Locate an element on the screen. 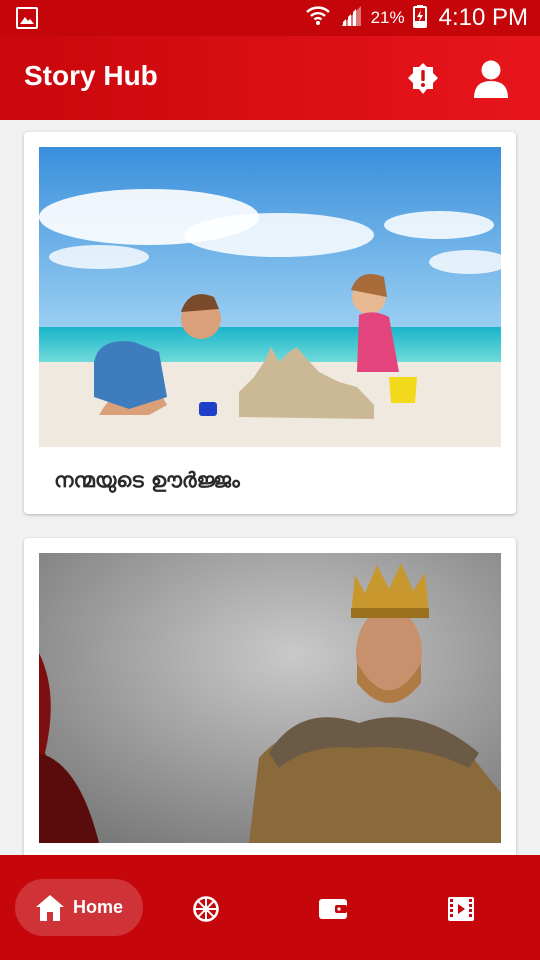 This screenshot has width=540, height=960. nav-videos is located at coordinates (461, 909).